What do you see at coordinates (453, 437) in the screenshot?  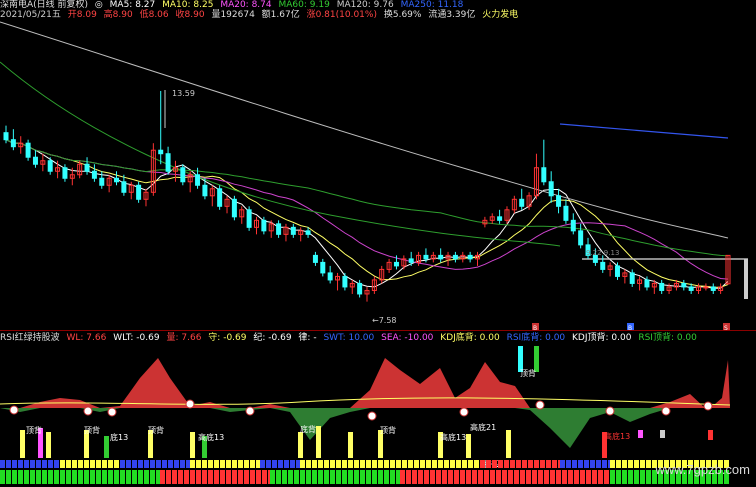 I see `signal-text: 高底13` at bounding box center [453, 437].